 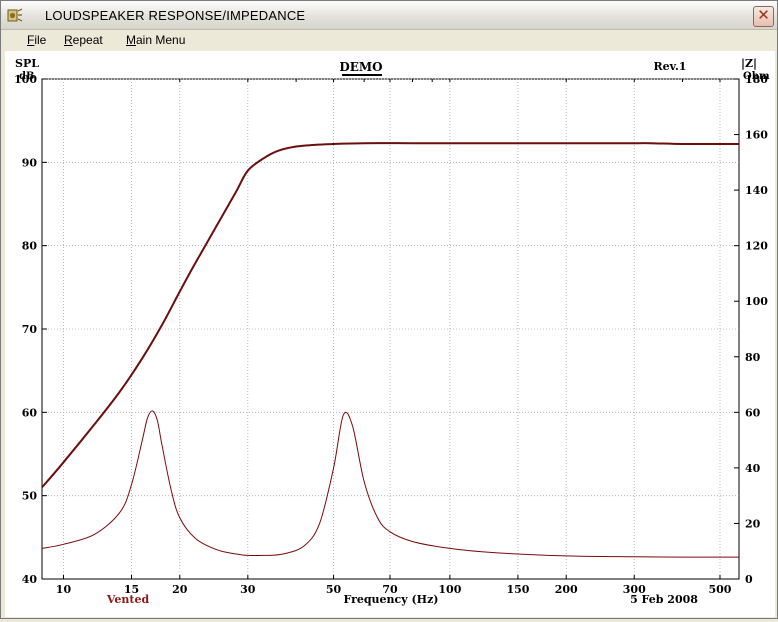 I want to click on y-right-tick-label: 160, so click(x=756, y=135).